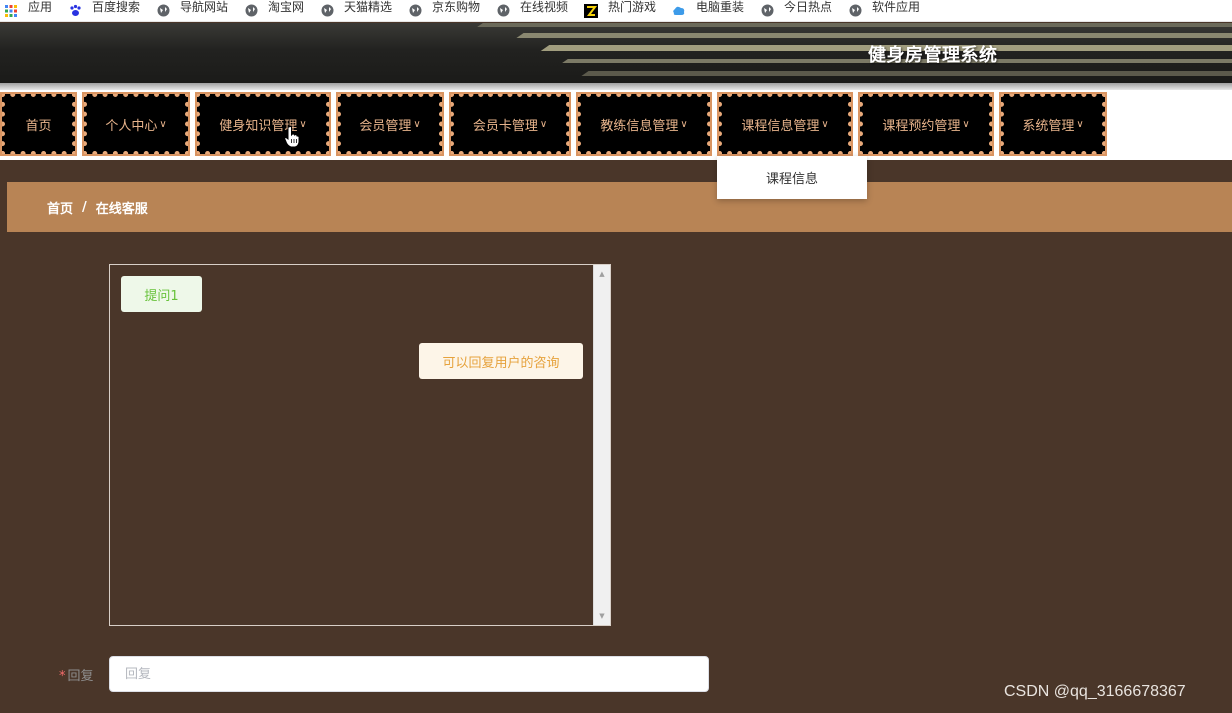 Image resolution: width=1232 pixels, height=713 pixels. I want to click on bookmark-label: 导航网站, so click(204, 7).